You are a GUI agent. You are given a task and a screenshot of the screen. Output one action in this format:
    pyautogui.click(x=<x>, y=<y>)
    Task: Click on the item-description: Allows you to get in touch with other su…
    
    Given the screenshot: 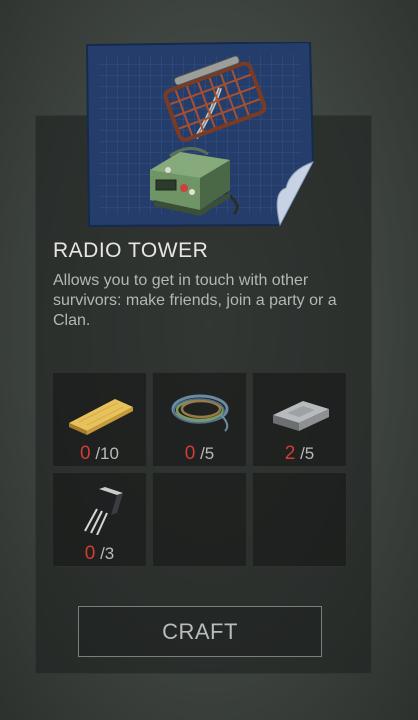 What is the action you would take?
    pyautogui.click(x=195, y=300)
    